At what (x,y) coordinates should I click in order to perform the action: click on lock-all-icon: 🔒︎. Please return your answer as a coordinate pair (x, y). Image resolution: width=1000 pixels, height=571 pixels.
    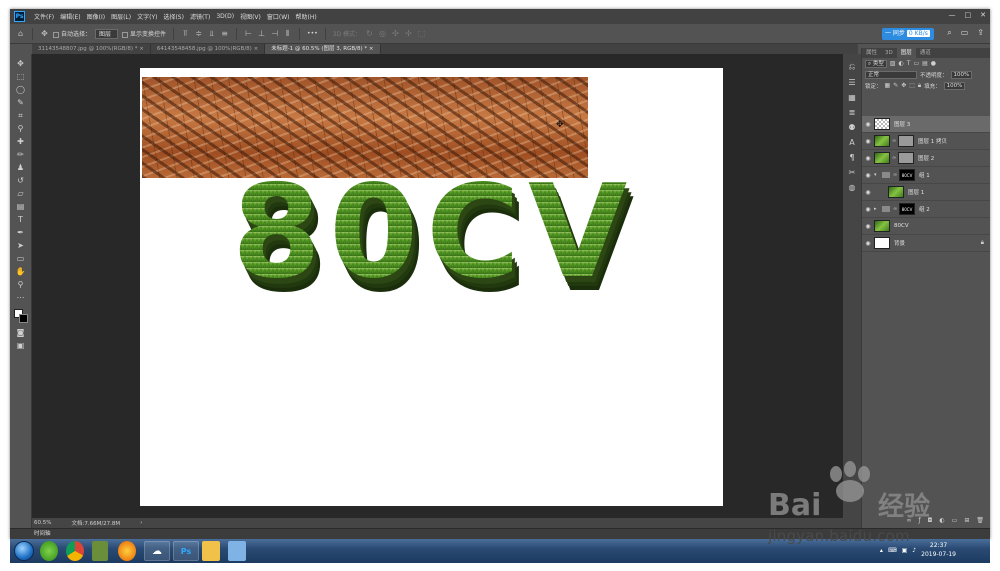
    Looking at the image, I should click on (919, 86).